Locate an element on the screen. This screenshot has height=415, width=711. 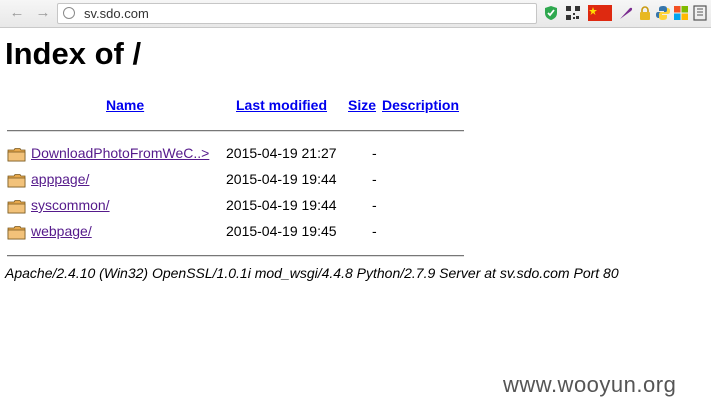
page-title: Index of / is located at coordinates (73, 53).